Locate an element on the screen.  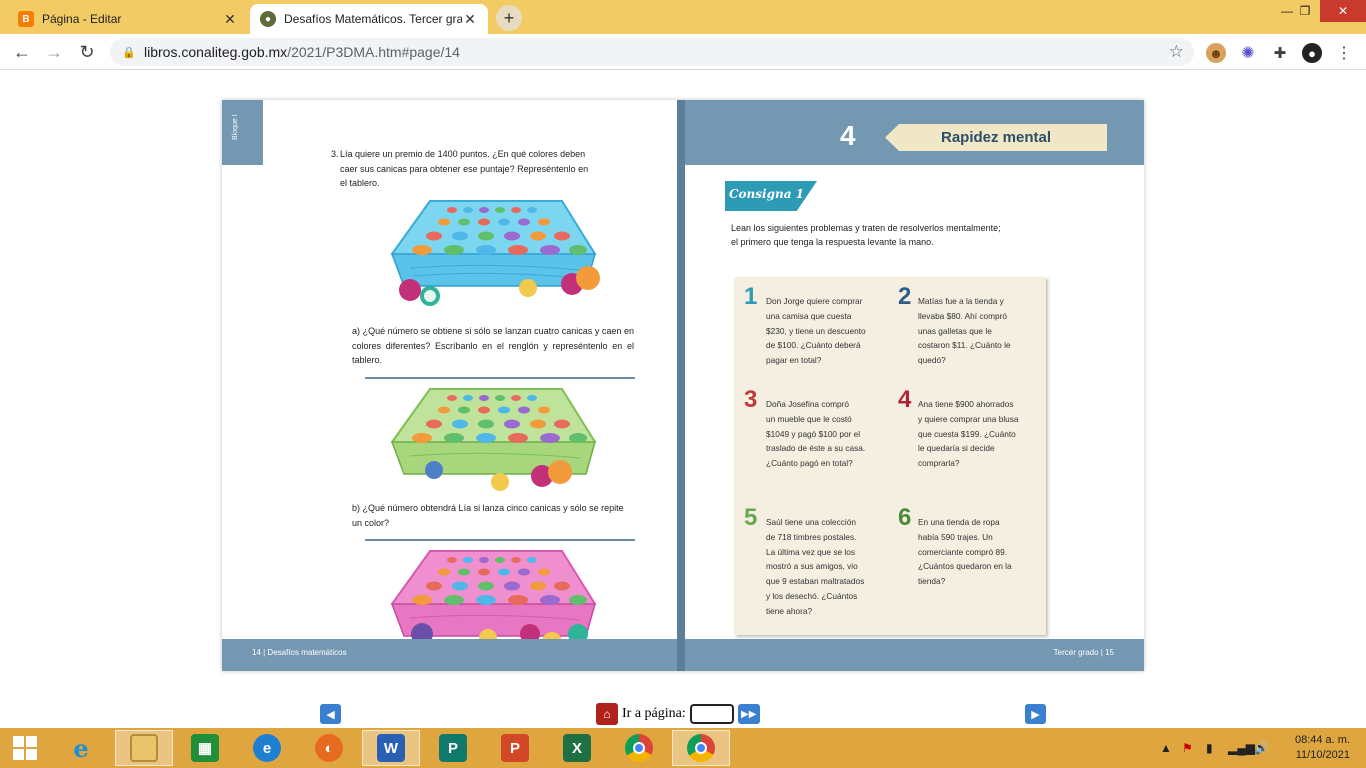
clock-time: 08:44 a. m. is located at coordinates (1322, 740).